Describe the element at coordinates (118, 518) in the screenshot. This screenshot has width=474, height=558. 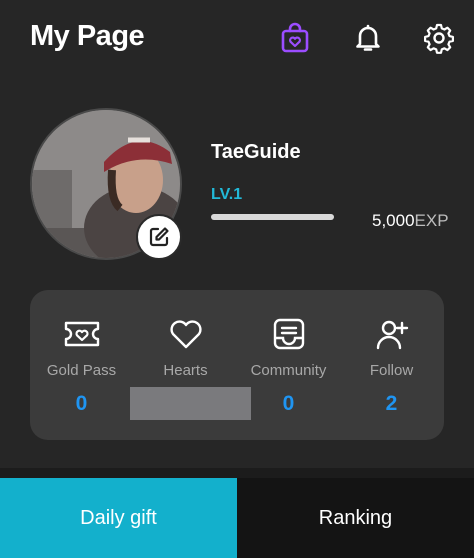
I see `tab-daily-gift: Daily gift` at that location.